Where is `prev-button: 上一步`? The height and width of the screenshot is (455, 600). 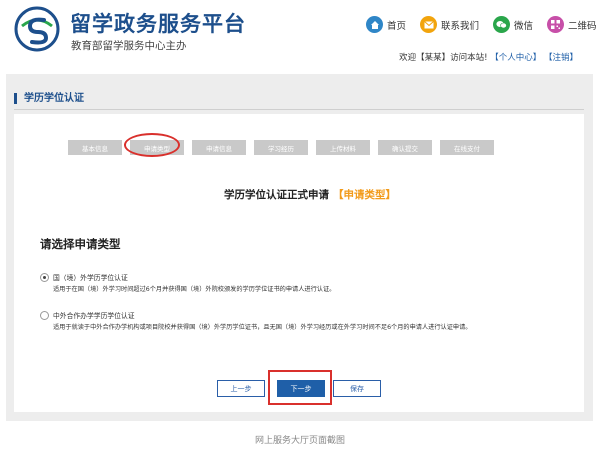
prev-button: 上一步 is located at coordinates (241, 388).